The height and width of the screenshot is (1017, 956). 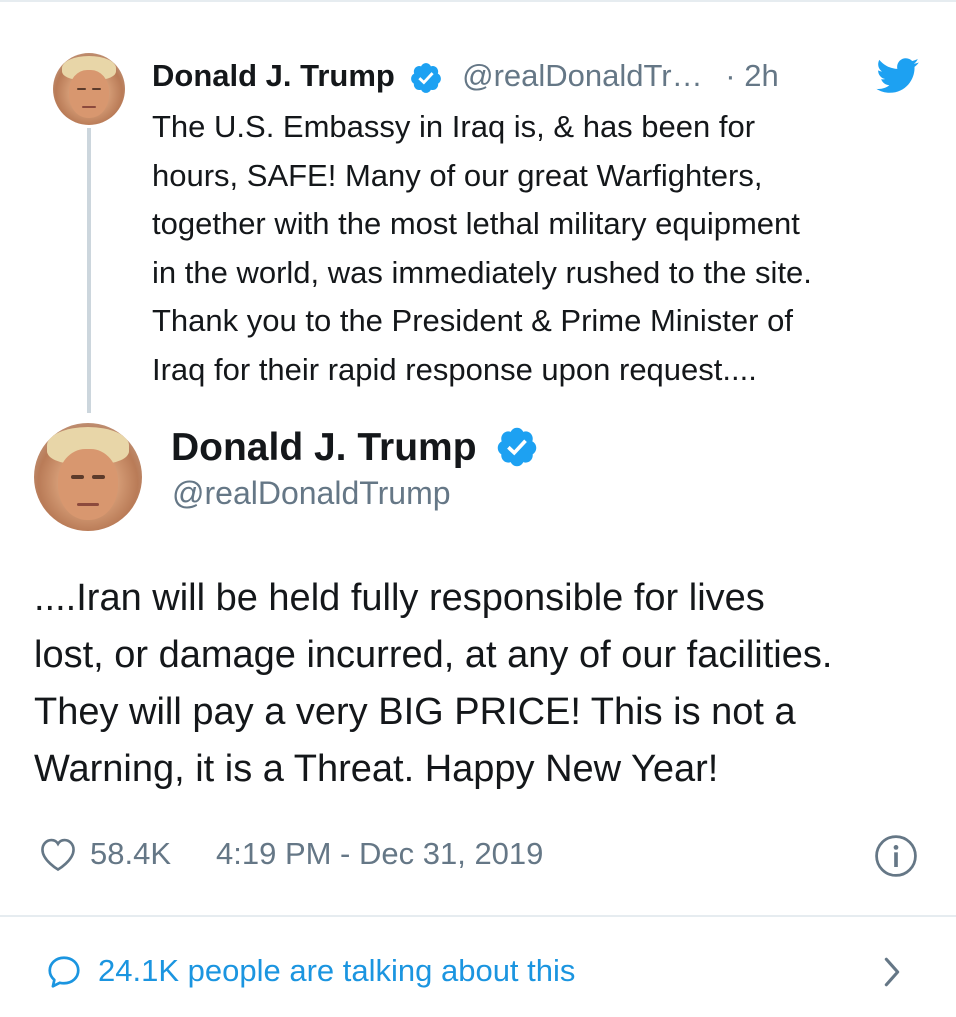 What do you see at coordinates (896, 856) in the screenshot?
I see `info-icon` at bounding box center [896, 856].